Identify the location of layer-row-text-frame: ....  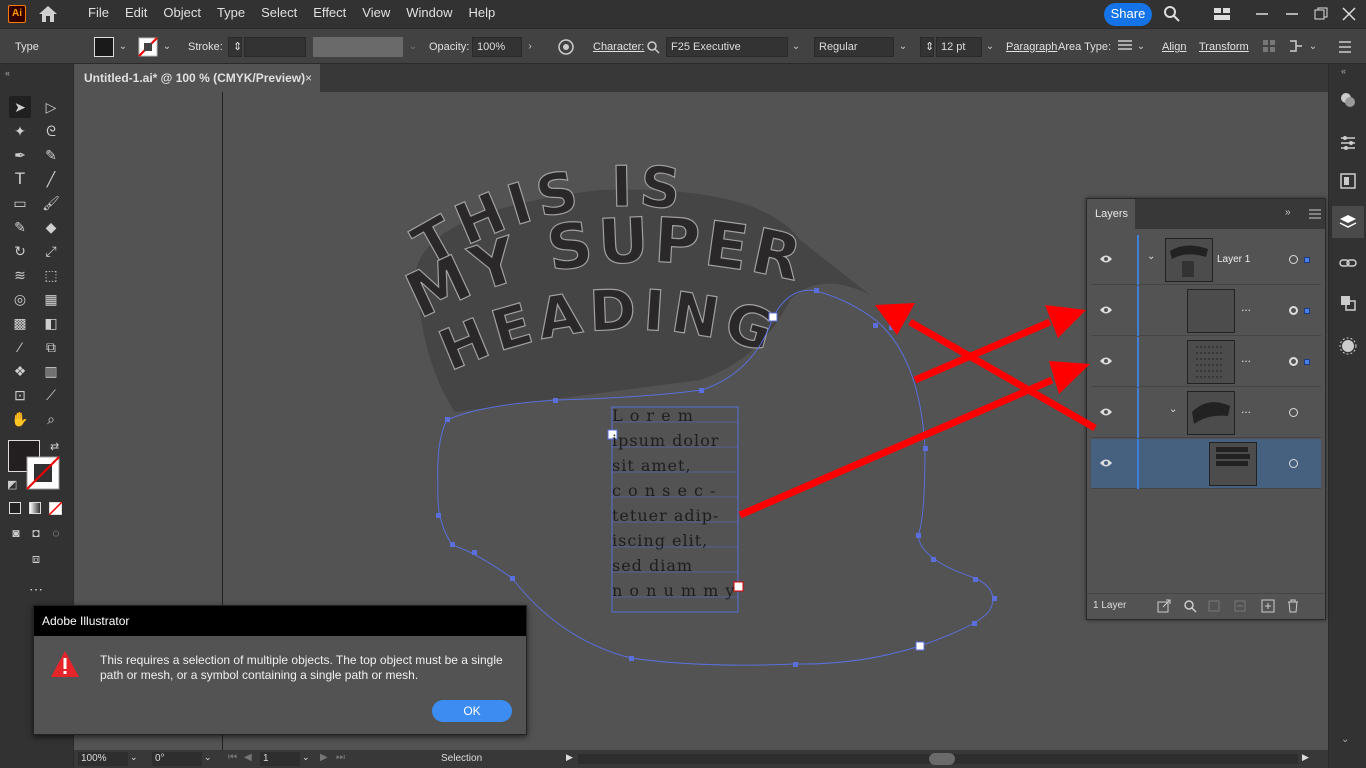
(1206, 362).